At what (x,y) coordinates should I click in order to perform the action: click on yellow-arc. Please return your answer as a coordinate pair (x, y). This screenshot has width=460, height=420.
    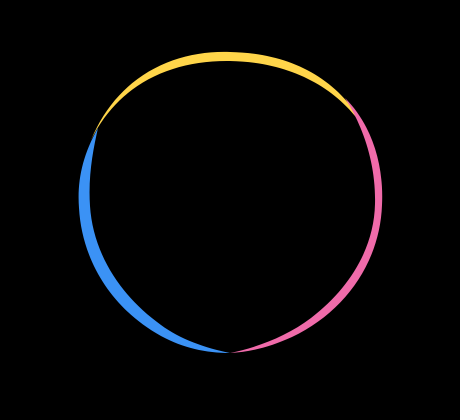
    Looking at the image, I should click on (231, 95).